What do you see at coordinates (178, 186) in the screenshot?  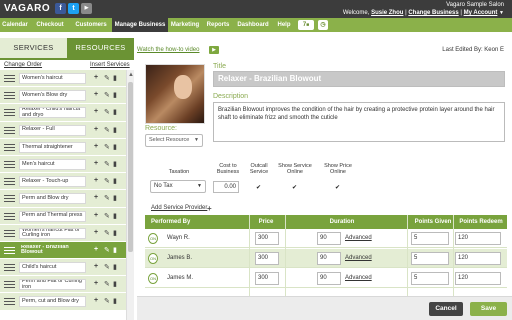 I see `taxation-select: No Tax ▼` at bounding box center [178, 186].